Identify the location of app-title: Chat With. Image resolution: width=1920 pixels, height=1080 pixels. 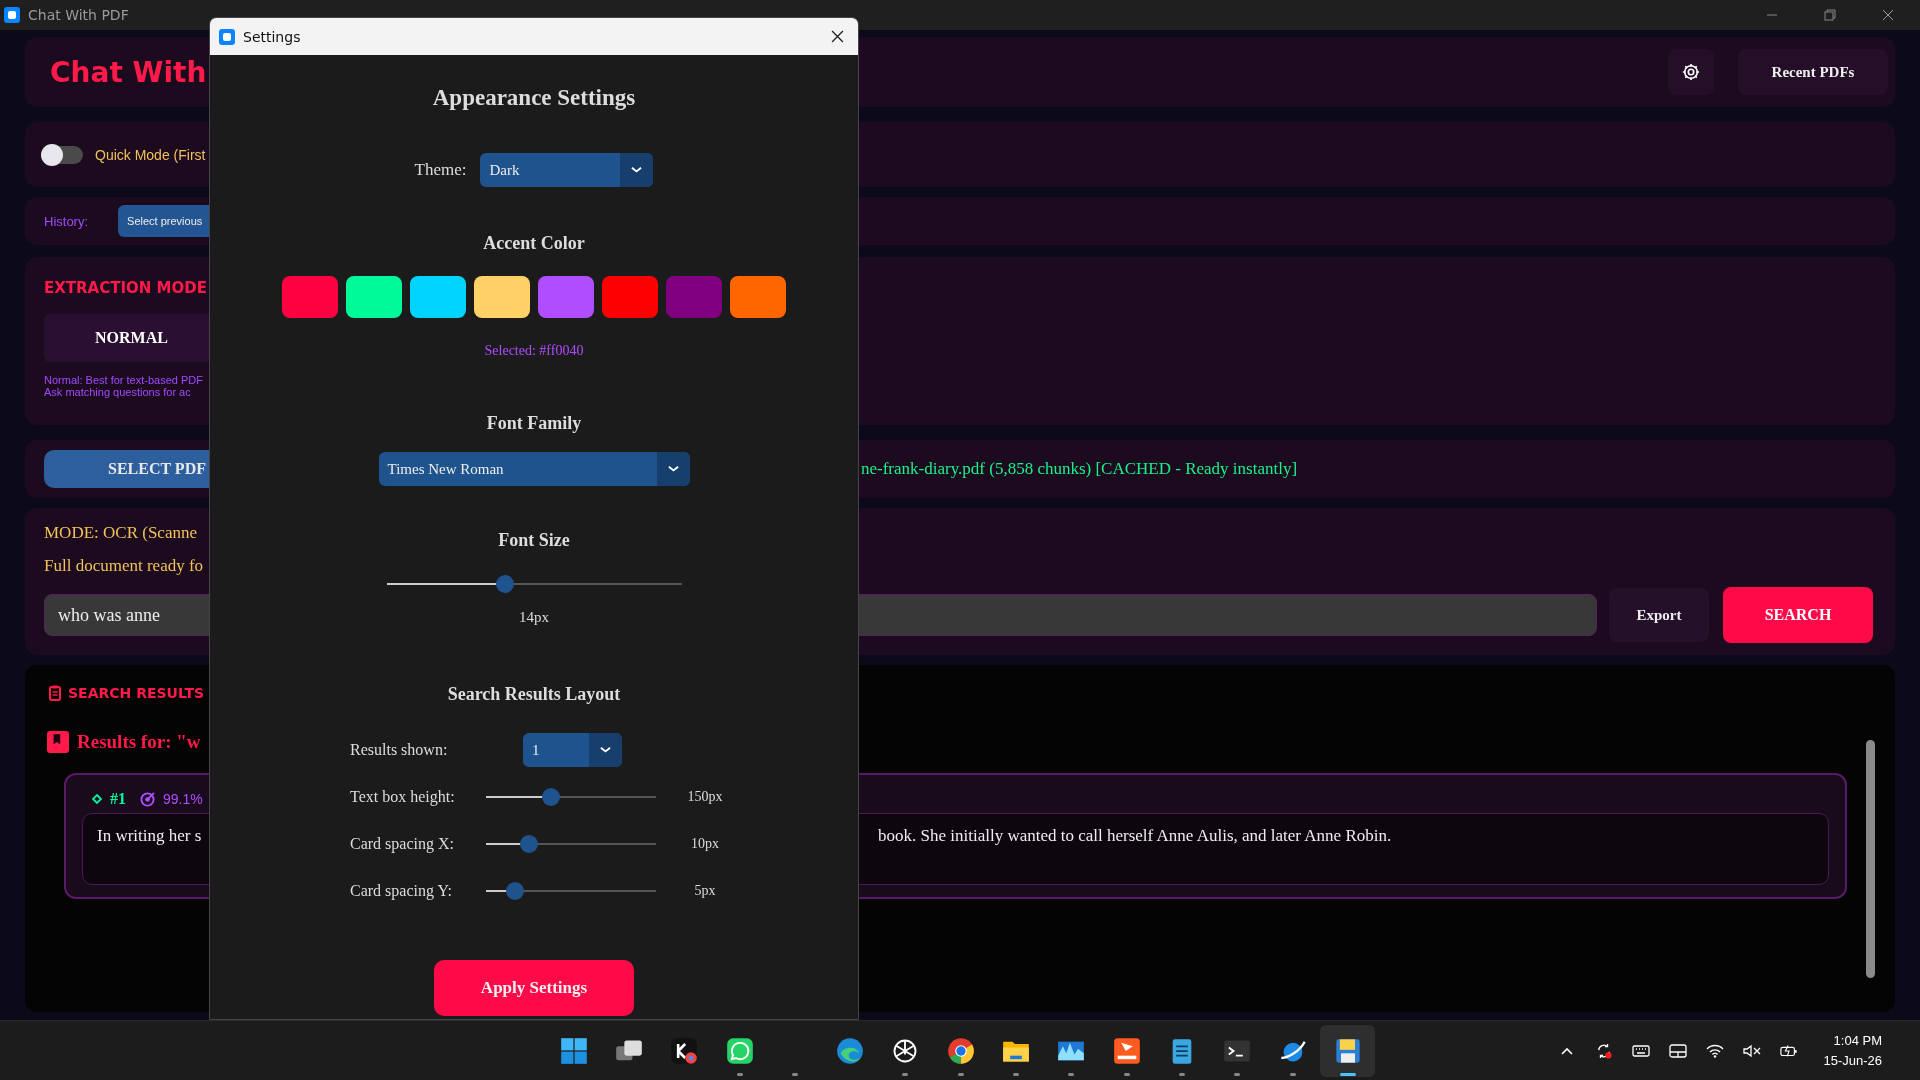
(128, 72).